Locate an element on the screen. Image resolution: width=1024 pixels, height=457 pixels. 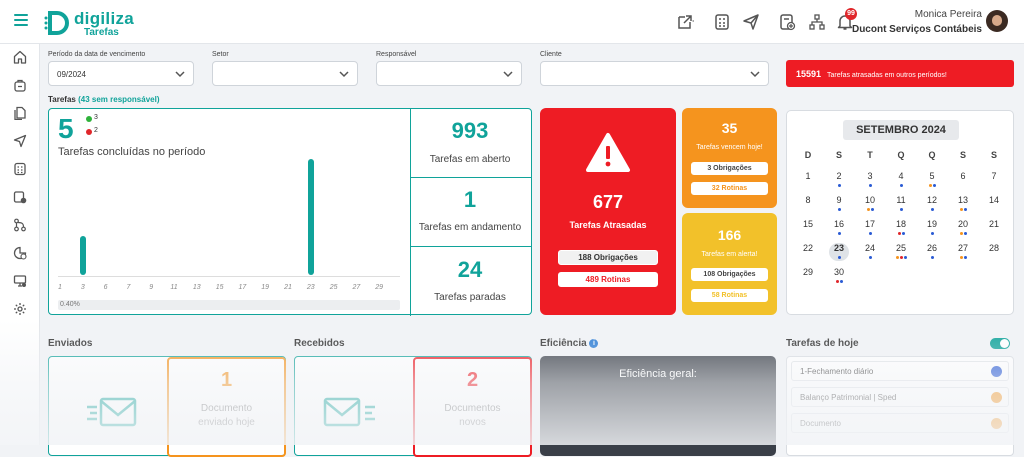
company-name: Ducont Serviços Contábeis is located at coordinates (917, 29).